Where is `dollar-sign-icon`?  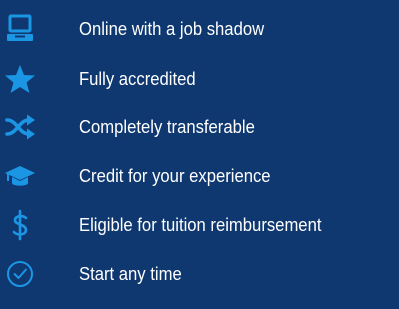 dollar-sign-icon is located at coordinates (20, 225).